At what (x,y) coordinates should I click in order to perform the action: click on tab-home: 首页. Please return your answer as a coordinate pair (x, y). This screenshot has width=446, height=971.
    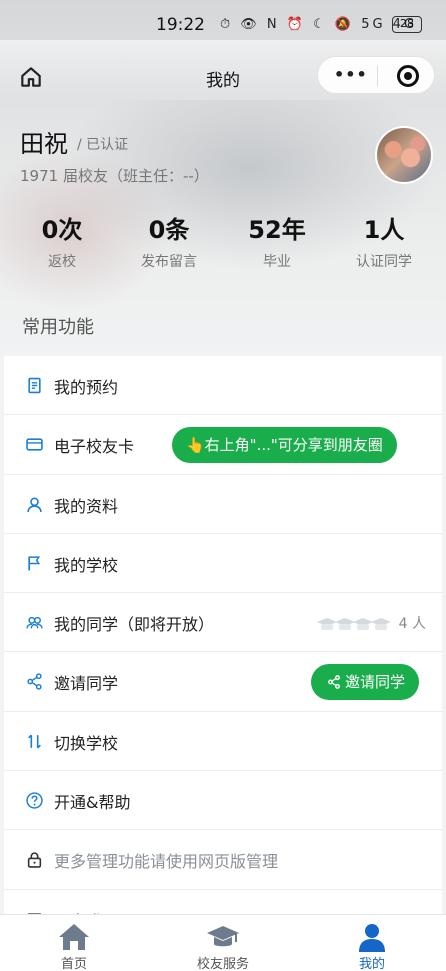
    Looking at the image, I should click on (74, 943).